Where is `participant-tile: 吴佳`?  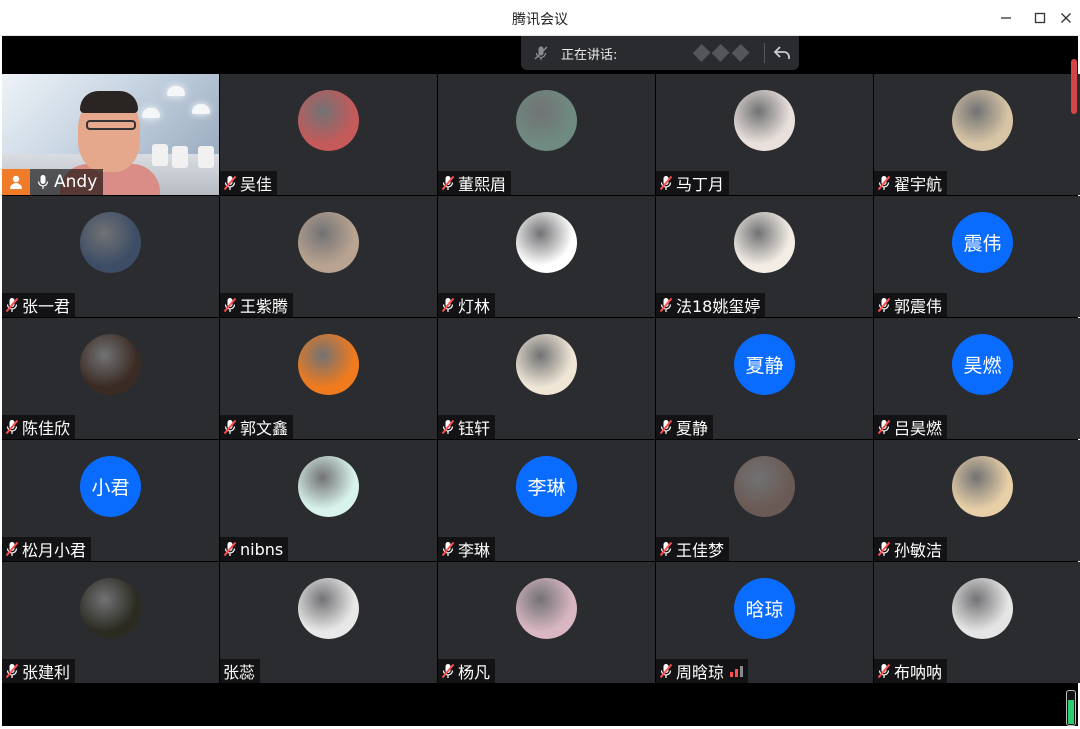 participant-tile: 吴佳 is located at coordinates (328, 134).